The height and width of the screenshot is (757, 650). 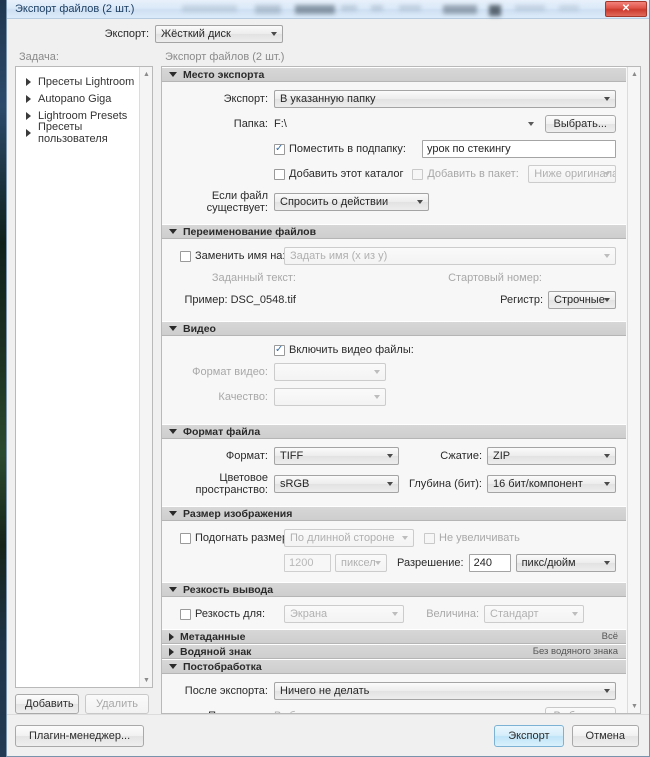 I want to click on sharpen-for-label: Резкость для:, so click(x=230, y=614).